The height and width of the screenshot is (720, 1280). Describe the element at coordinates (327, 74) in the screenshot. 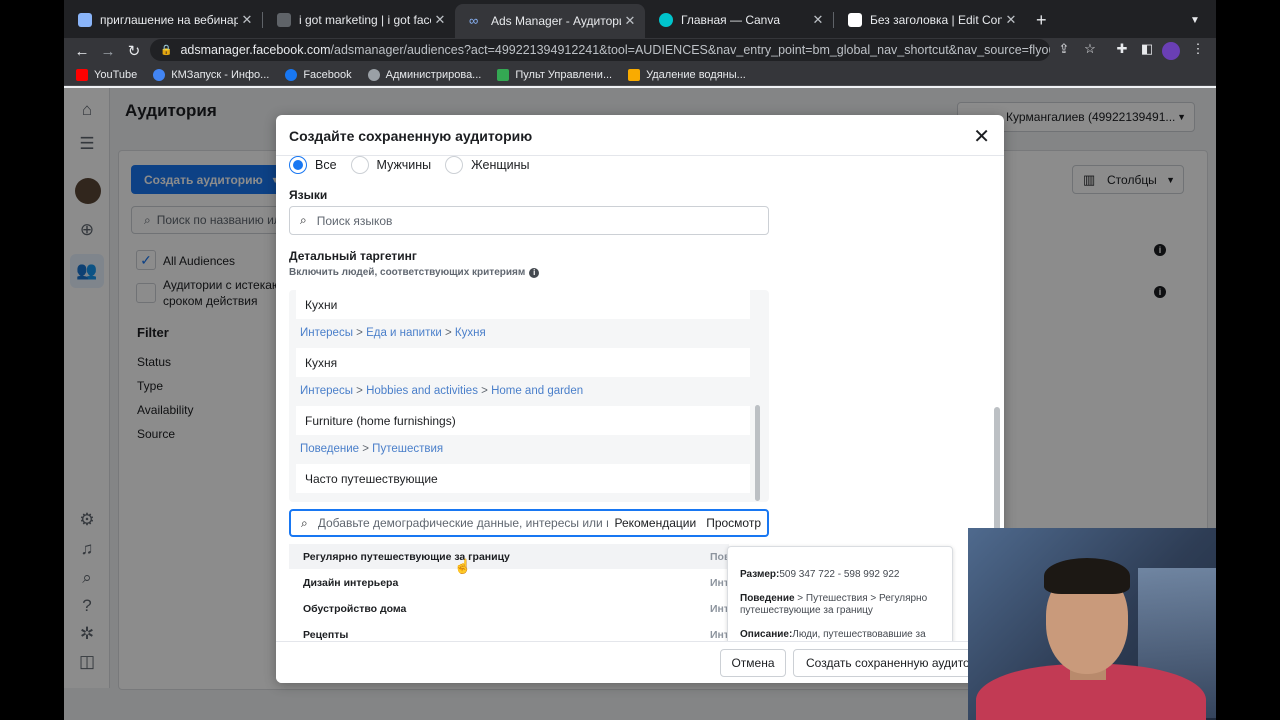

I see `bookmark-label: Facebook` at that location.